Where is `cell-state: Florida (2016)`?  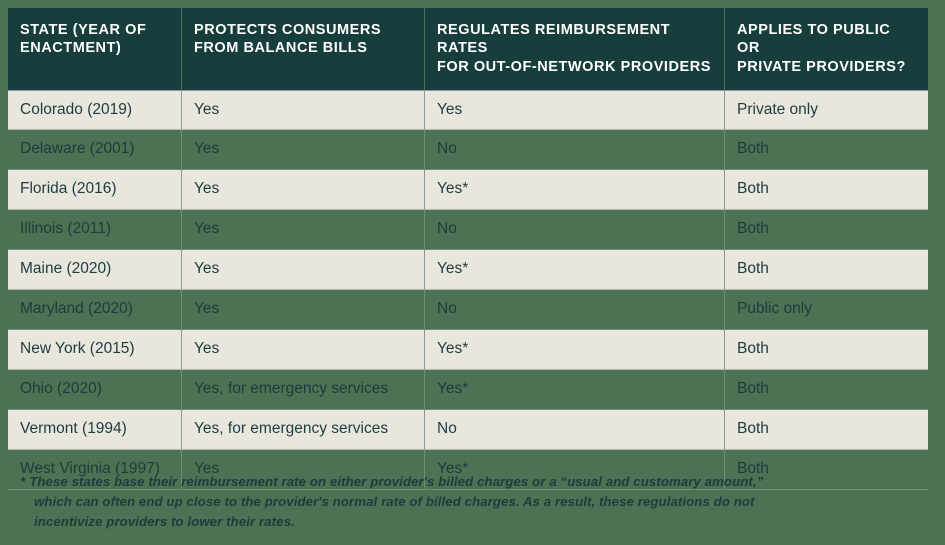
cell-state: Florida (2016) is located at coordinates (95, 190).